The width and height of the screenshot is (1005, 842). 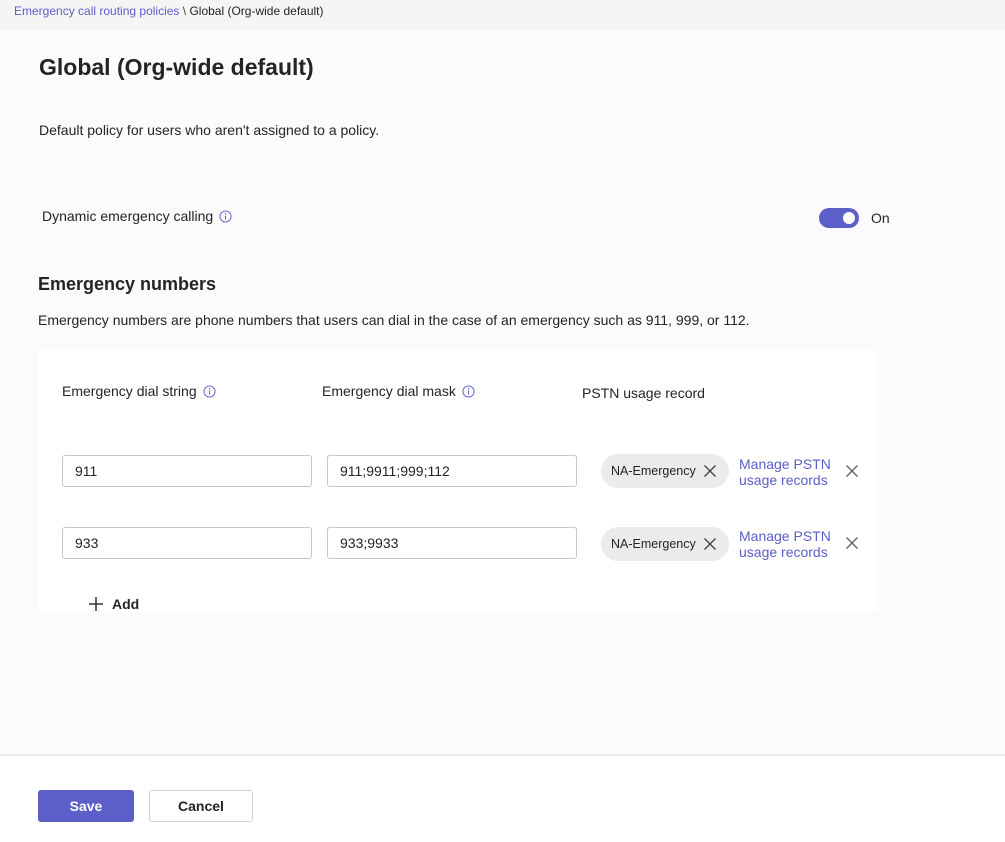 I want to click on column-header-dial-string: Emergency dial string, so click(x=139, y=391).